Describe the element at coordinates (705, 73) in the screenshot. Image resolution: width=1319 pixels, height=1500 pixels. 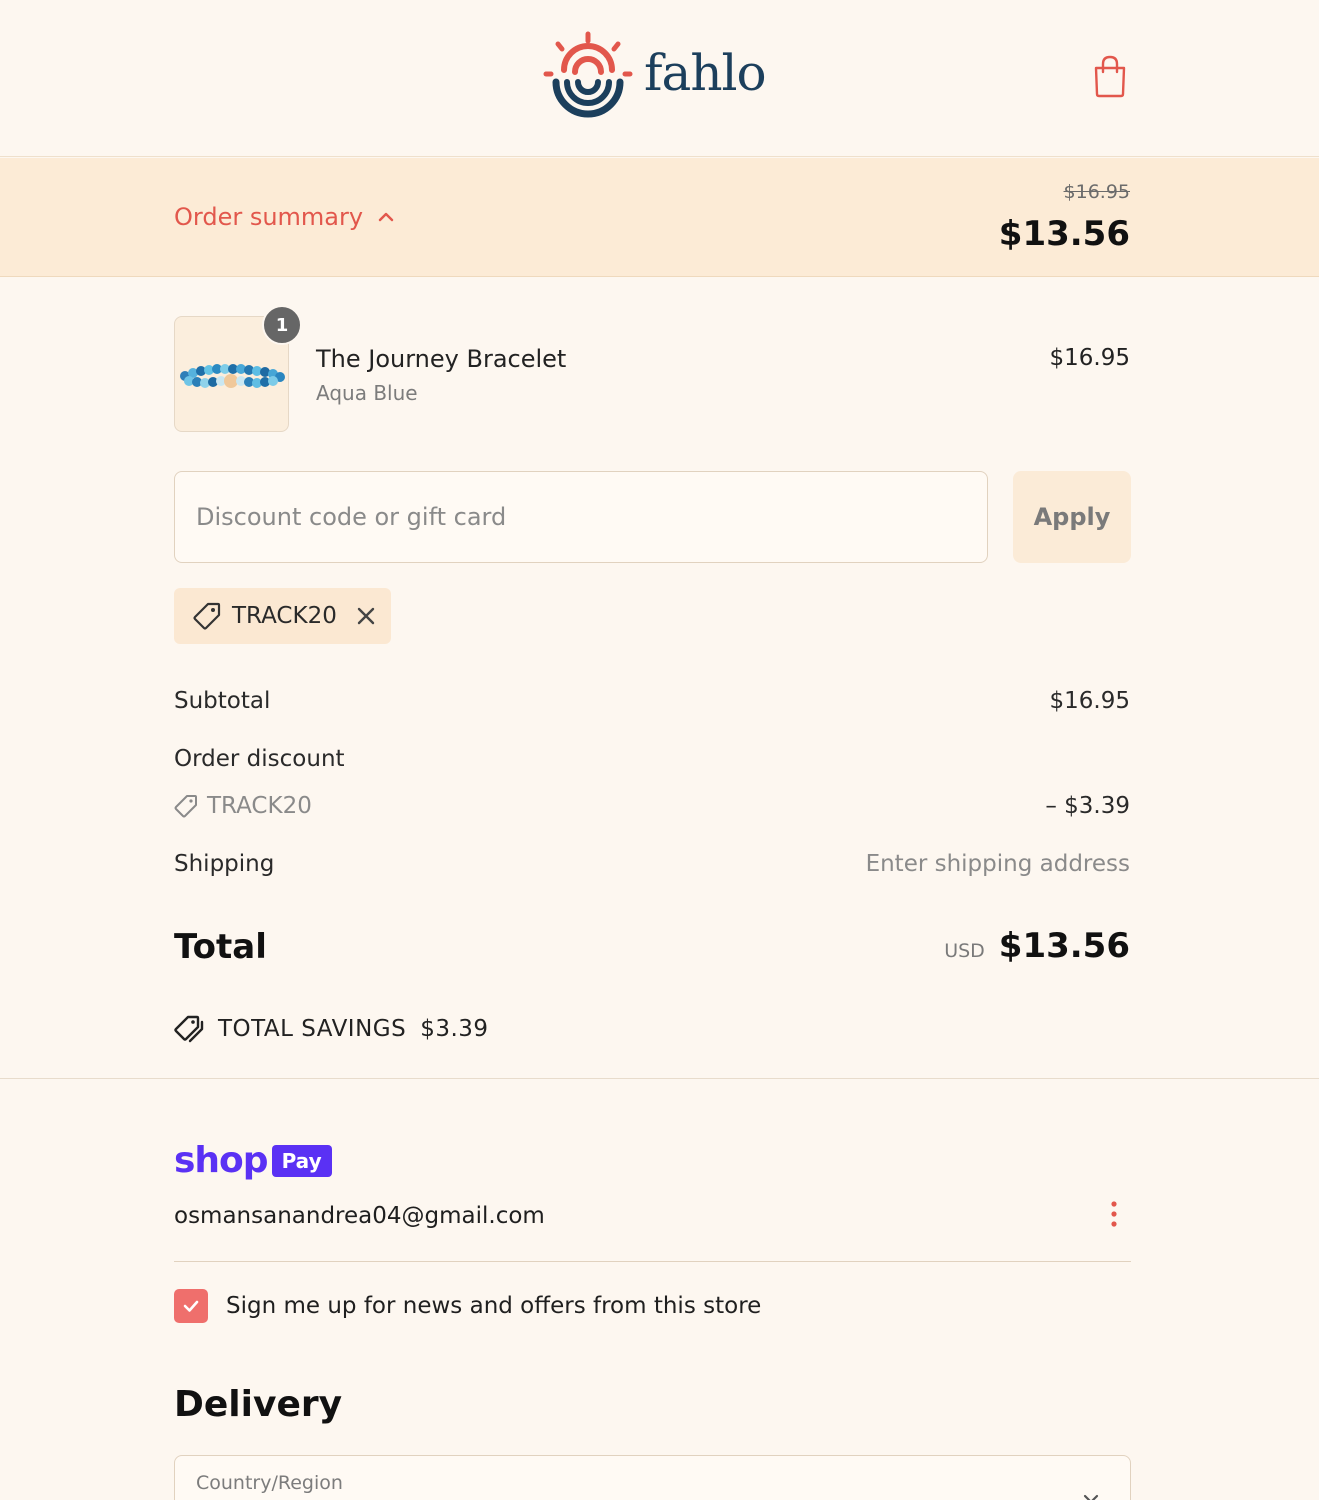
I see `brand-name: fahlo` at that location.